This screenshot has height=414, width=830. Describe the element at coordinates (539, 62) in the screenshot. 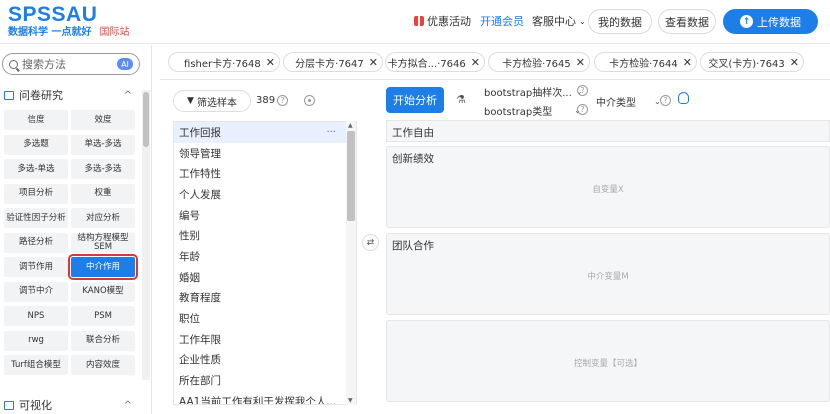

I see `tab-3: 卡方检验·7645 ✕` at that location.